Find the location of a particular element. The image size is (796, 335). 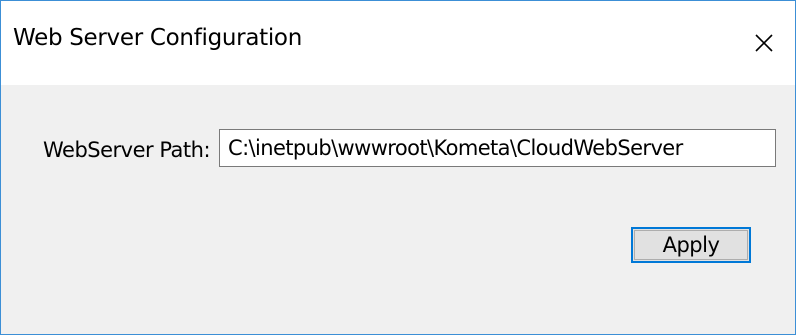

close-icon is located at coordinates (764, 43).